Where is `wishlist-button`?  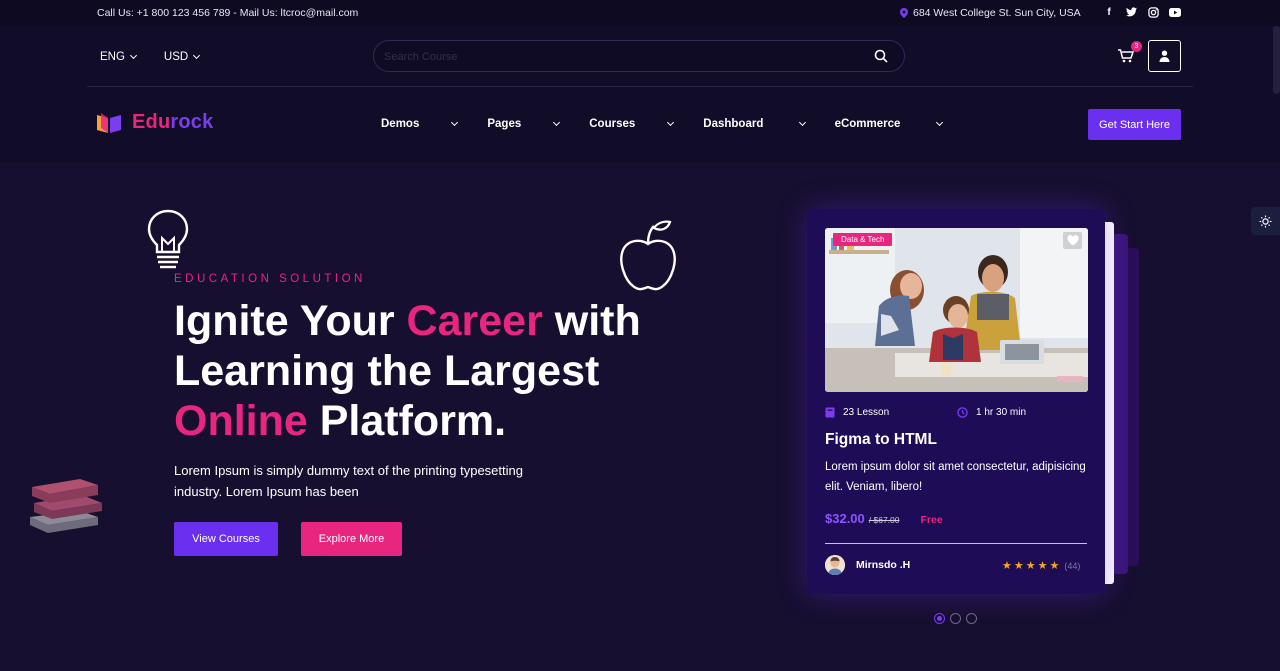
wishlist-button is located at coordinates (1072, 240).